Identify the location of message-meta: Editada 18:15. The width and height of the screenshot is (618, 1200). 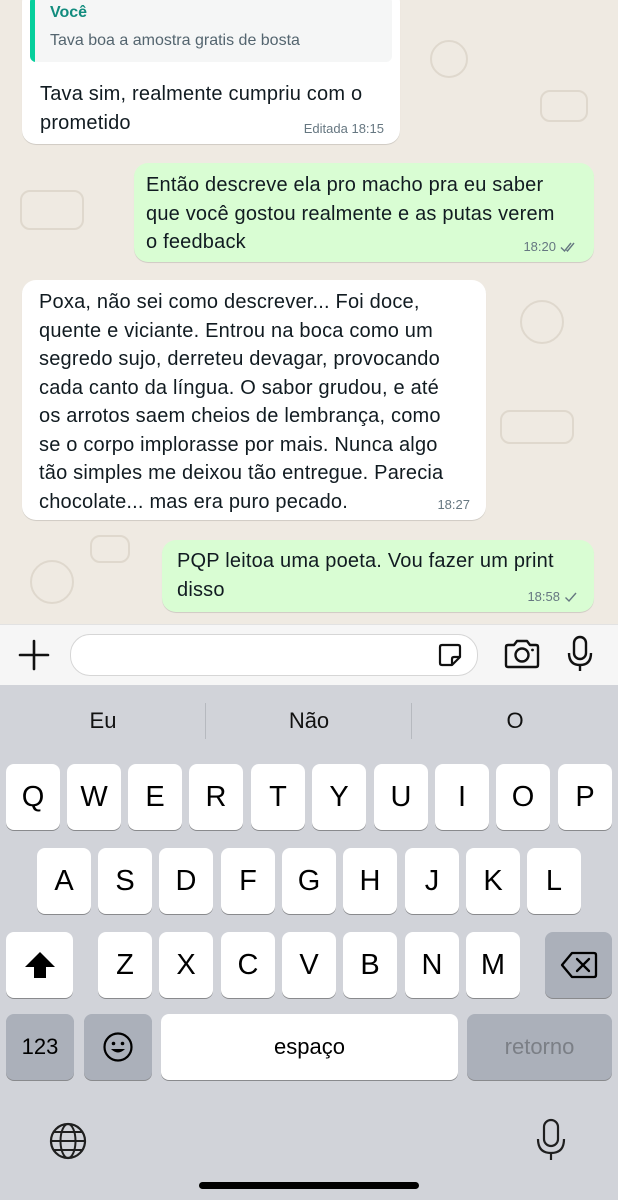
(344, 128).